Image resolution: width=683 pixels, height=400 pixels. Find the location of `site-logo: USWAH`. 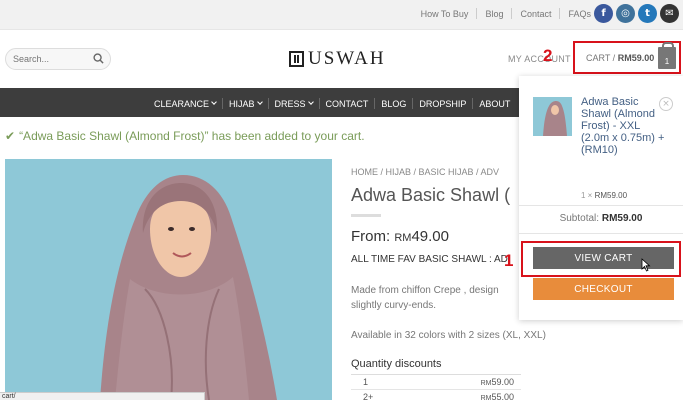

site-logo: USWAH is located at coordinates (337, 59).